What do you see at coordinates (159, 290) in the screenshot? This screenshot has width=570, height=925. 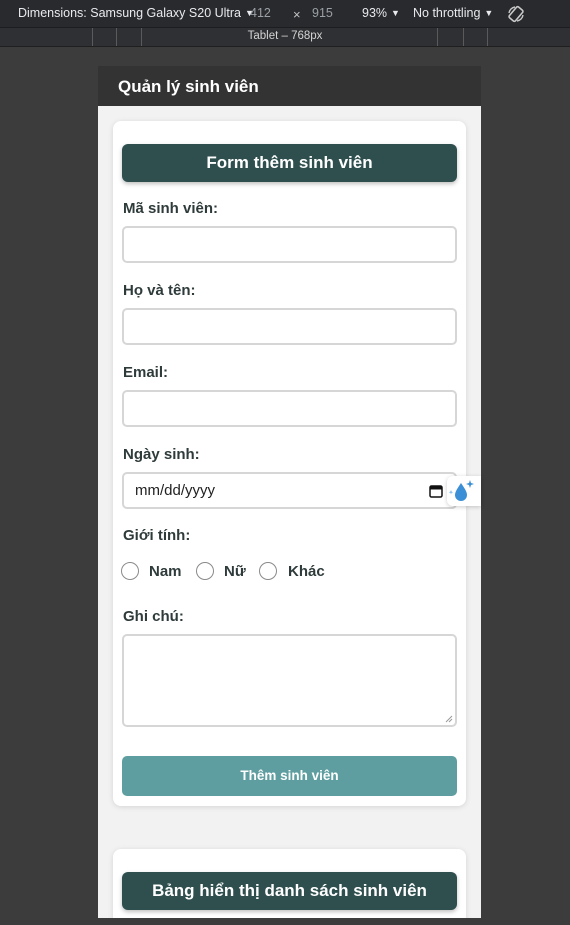 I see `full-name-label: Họ và tên:` at bounding box center [159, 290].